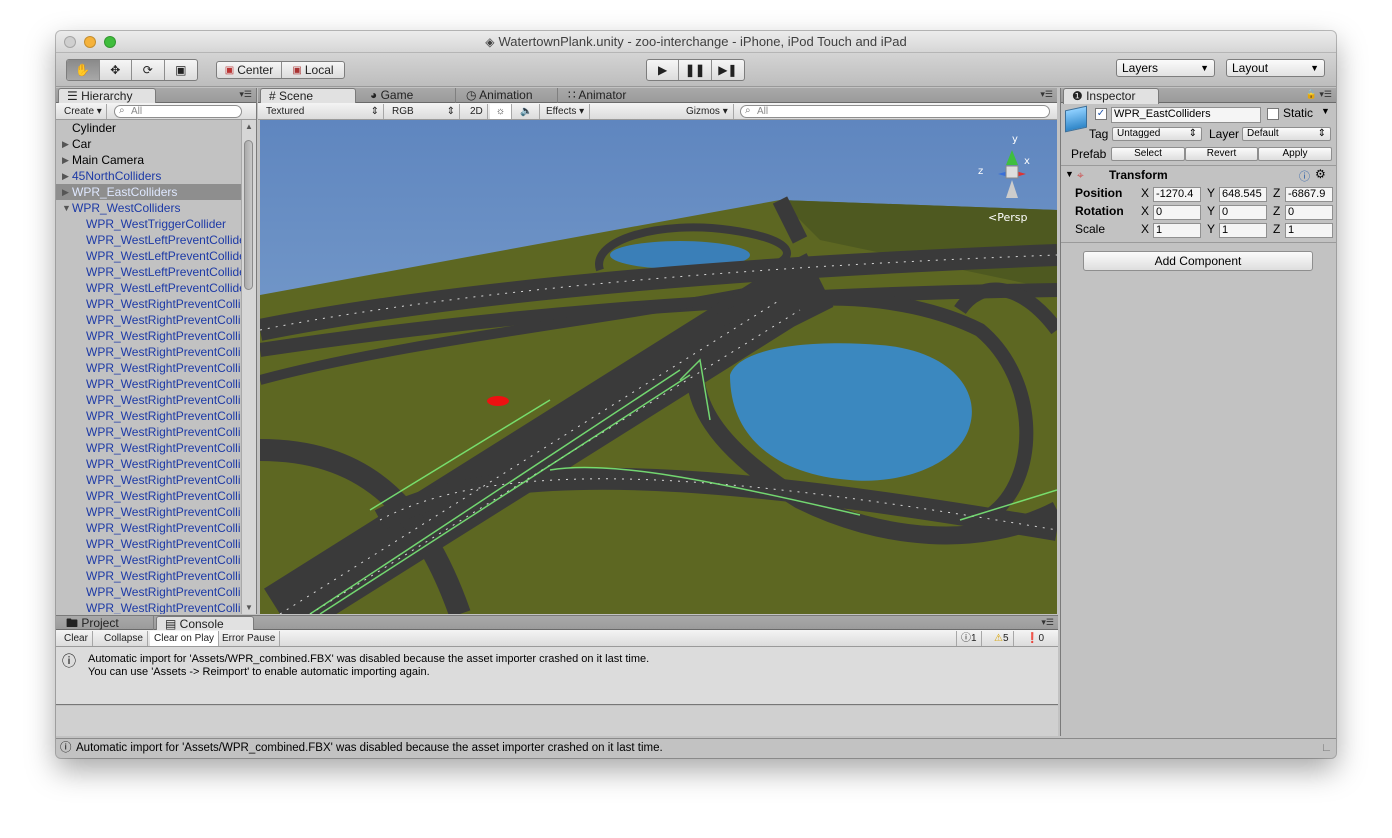 The image size is (1392, 838). What do you see at coordinates (248, 367) in the screenshot?
I see `hierarchy-scrollbar: ▲ ▼` at bounding box center [248, 367].